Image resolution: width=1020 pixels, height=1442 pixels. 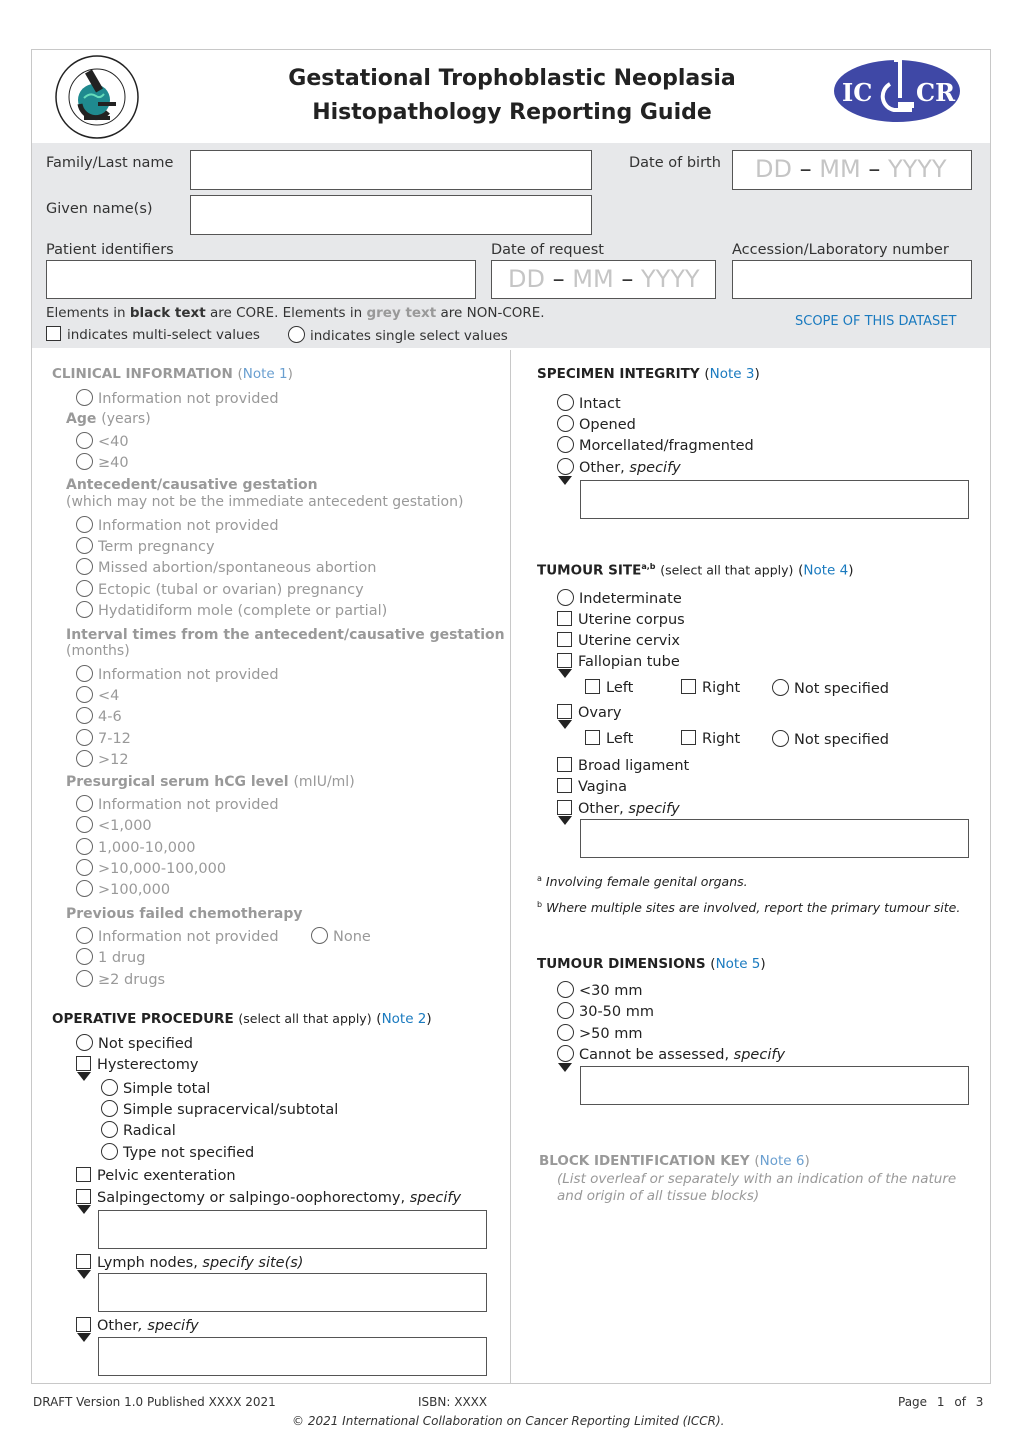 I want to click on antecedent-option: Term pregnancy, so click(x=145, y=546).